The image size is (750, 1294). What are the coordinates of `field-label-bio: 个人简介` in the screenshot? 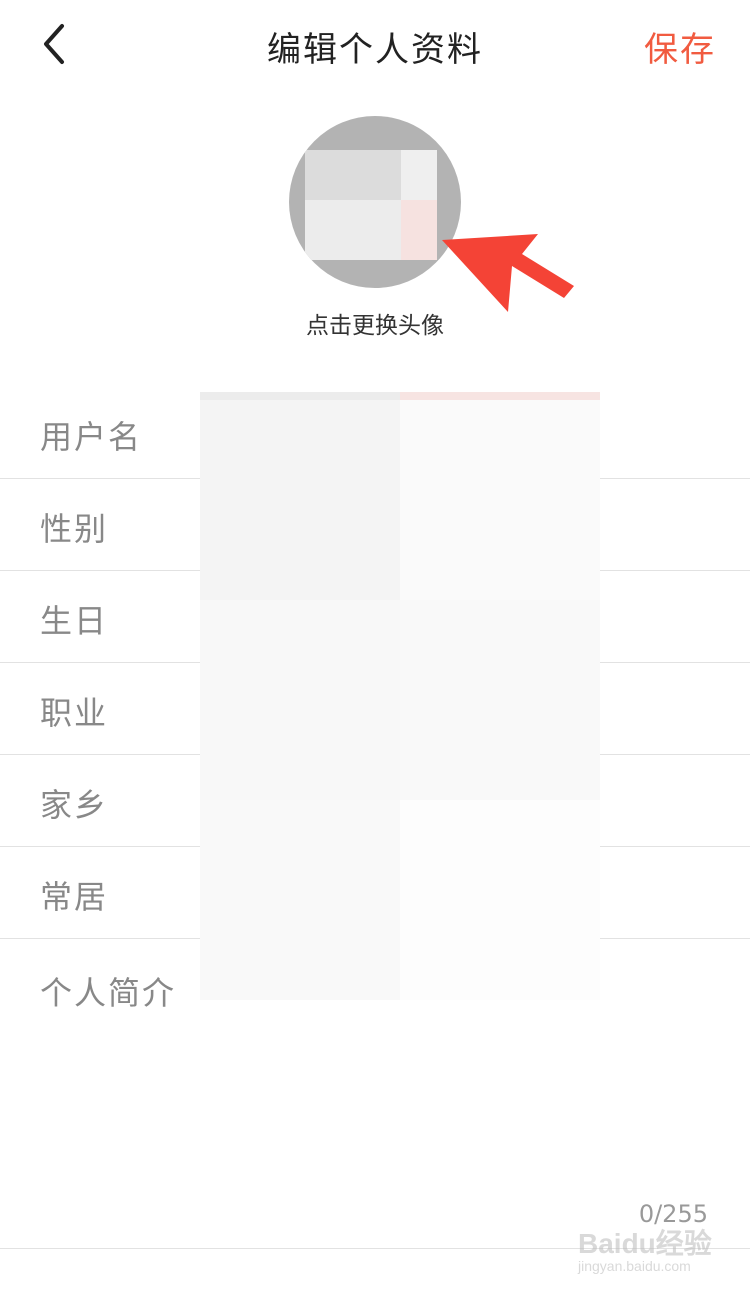 It's located at (108, 993).